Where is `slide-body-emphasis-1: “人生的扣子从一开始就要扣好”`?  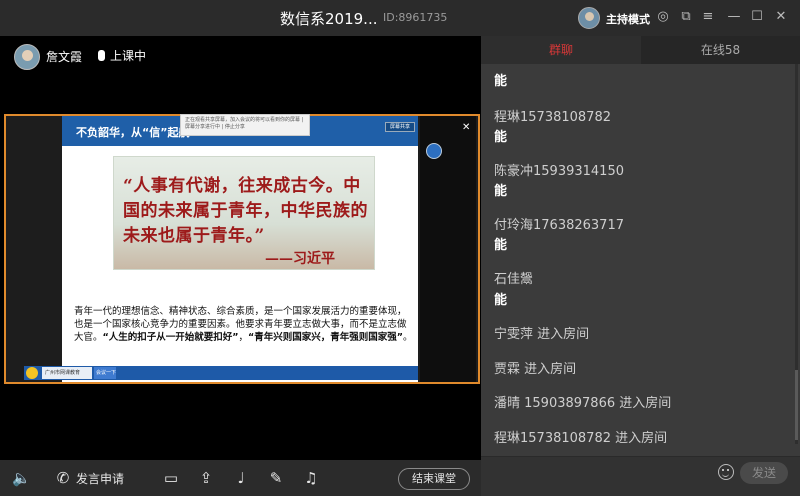 slide-body-emphasis-1: “人生的扣子从一开始就要扣好” is located at coordinates (170, 337).